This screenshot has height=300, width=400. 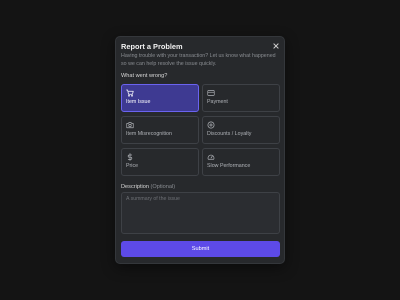 I want to click on description-textarea, so click(x=200, y=213).